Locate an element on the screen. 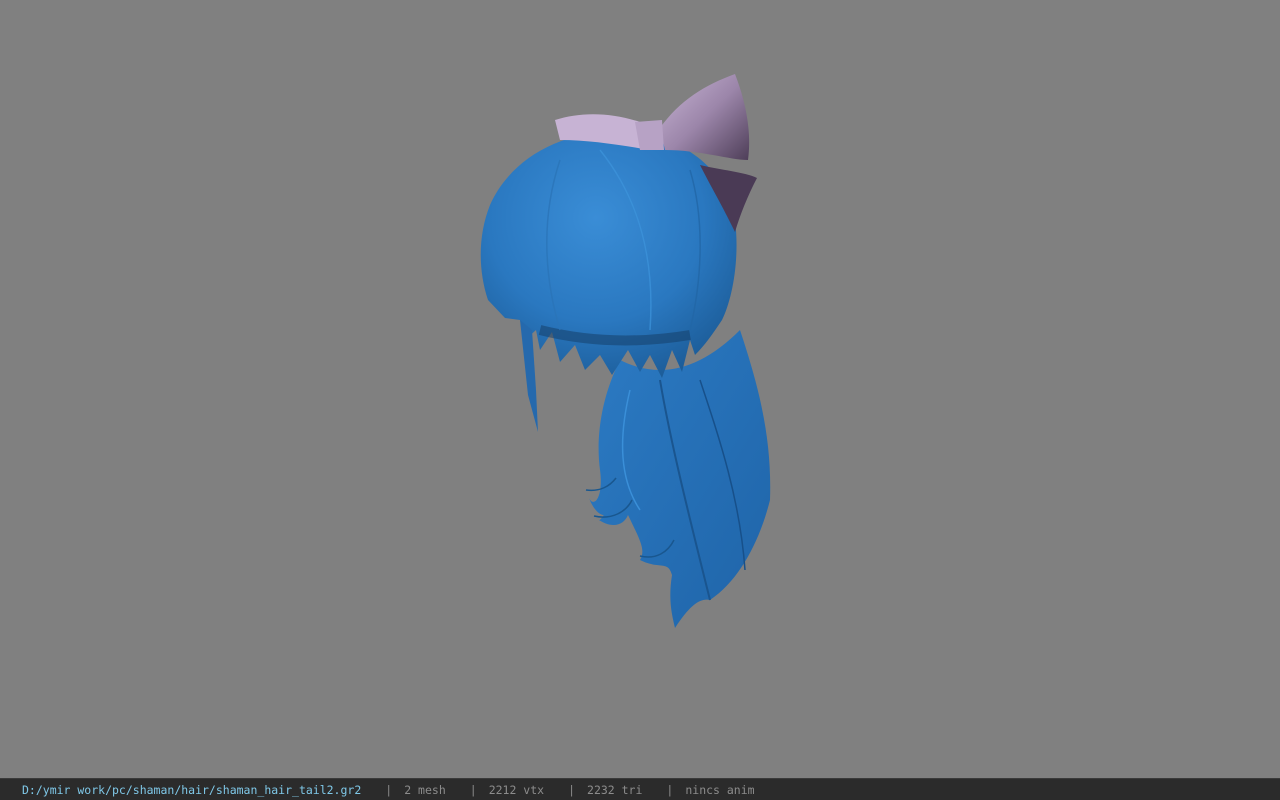 Image resolution: width=1280 pixels, height=800 pixels. mesh-count-label: 2 mesh is located at coordinates (425, 789).